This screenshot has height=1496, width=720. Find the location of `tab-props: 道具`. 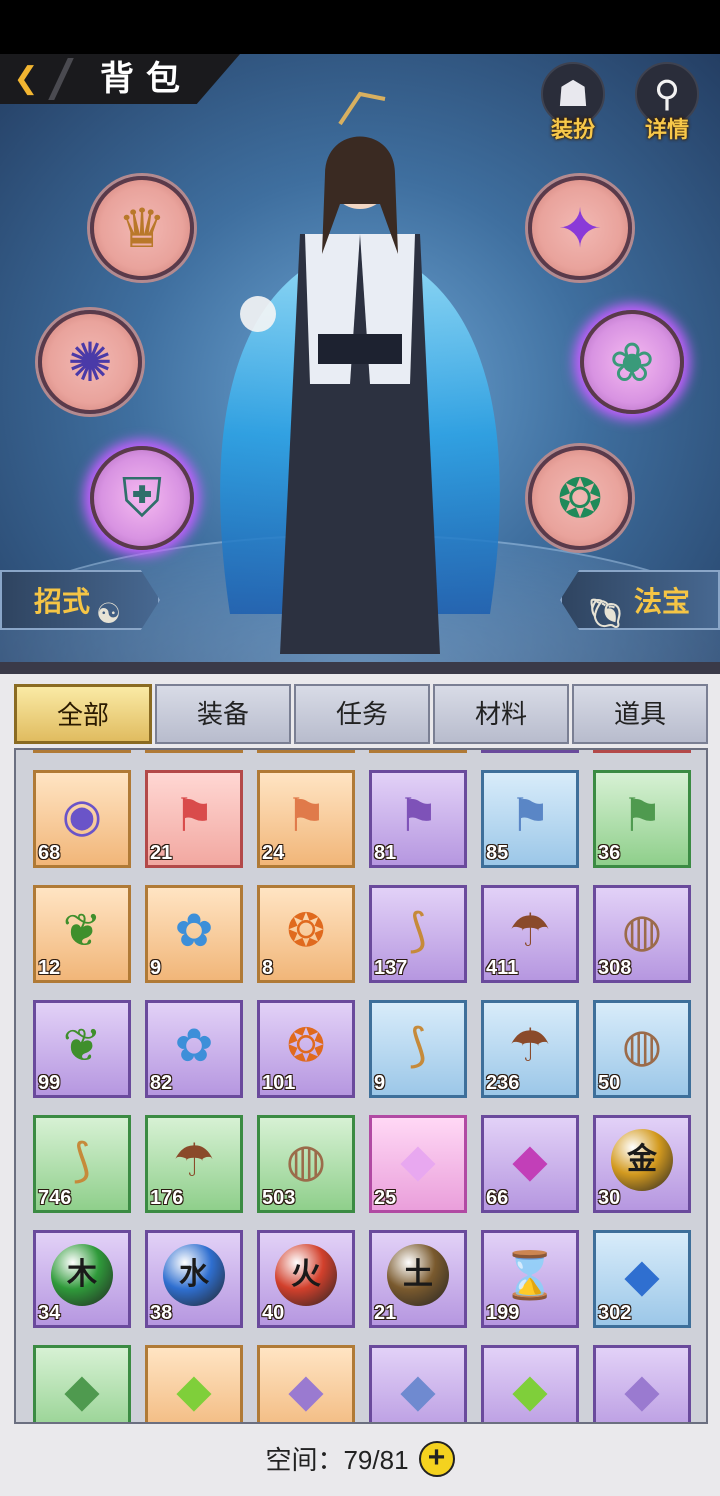

tab-props: 道具 is located at coordinates (640, 714).